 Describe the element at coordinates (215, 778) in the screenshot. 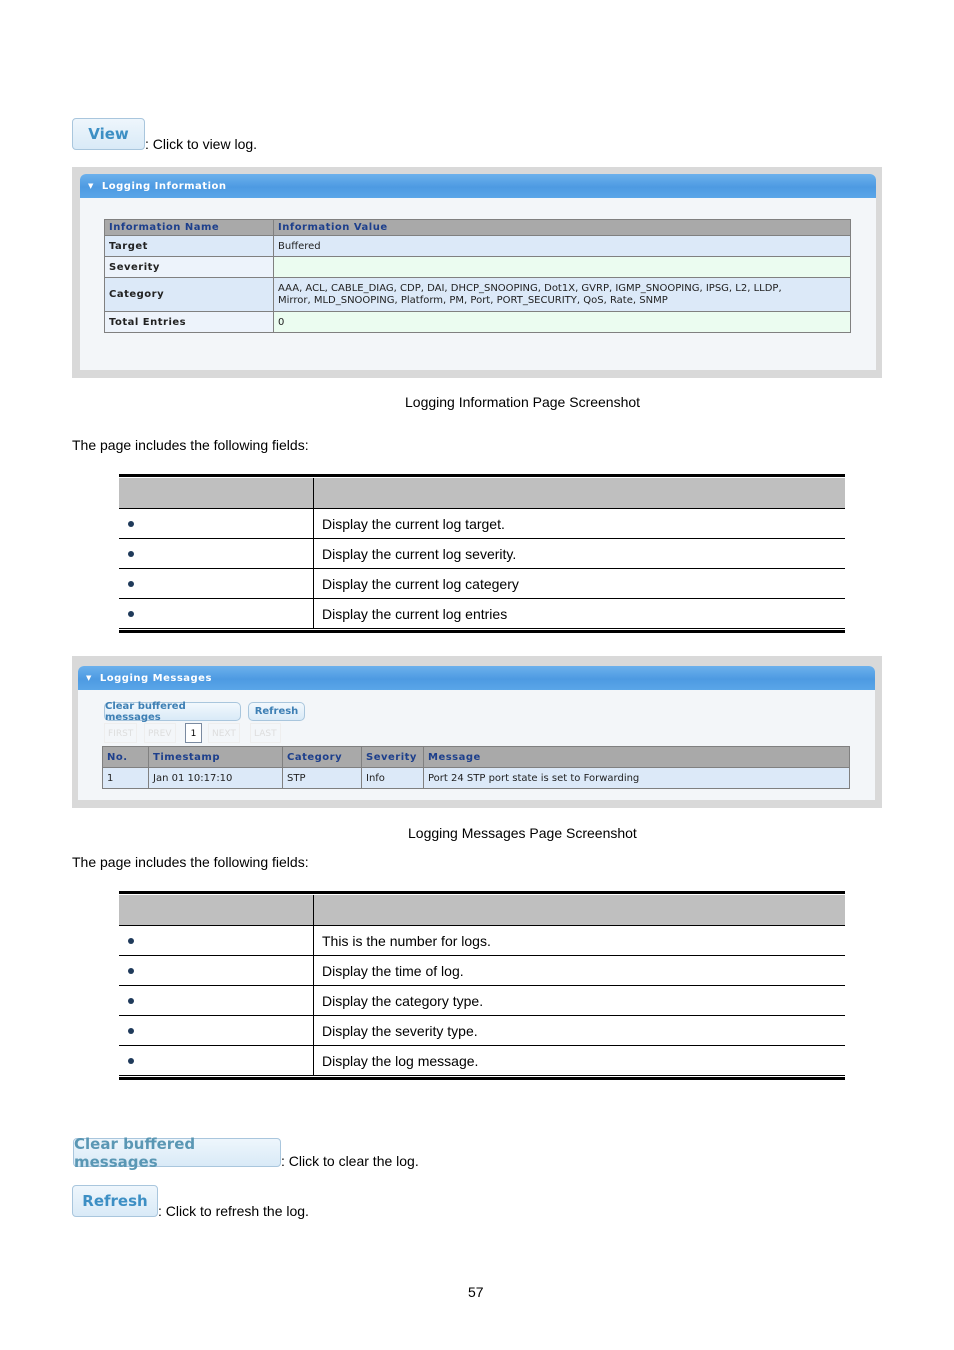

I see `log-timestamp: Jan 01 10:17:10` at that location.